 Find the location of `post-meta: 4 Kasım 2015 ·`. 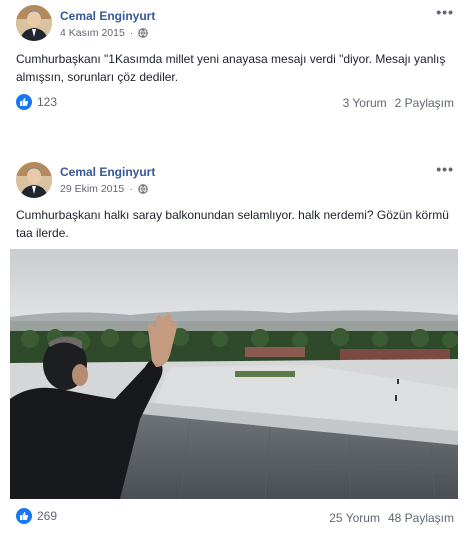

post-meta: 4 Kasım 2015 · is located at coordinates (104, 33).